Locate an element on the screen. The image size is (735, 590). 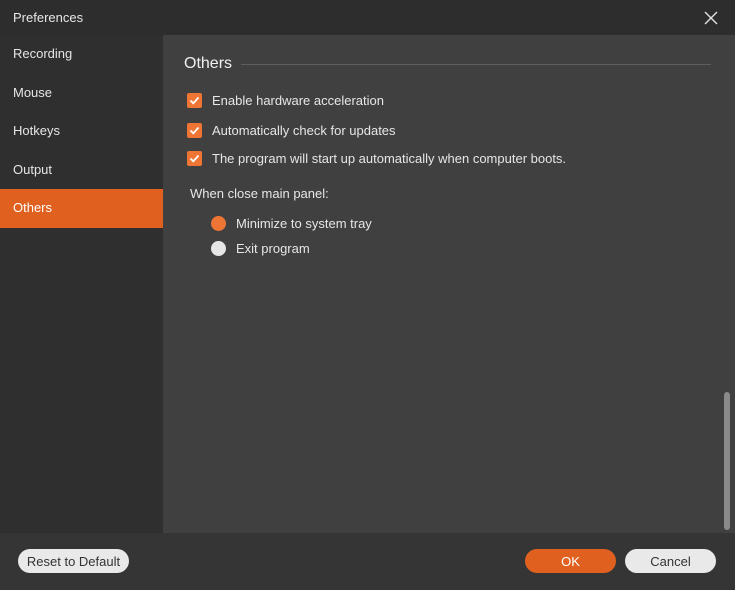
ok-button: OK is located at coordinates (570, 561).